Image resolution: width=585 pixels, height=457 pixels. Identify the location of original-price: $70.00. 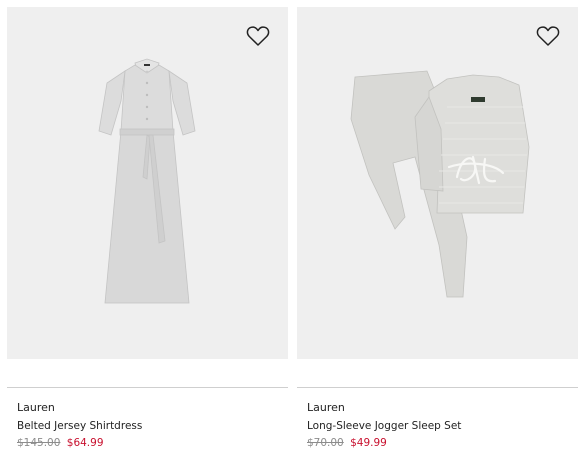
(325, 443).